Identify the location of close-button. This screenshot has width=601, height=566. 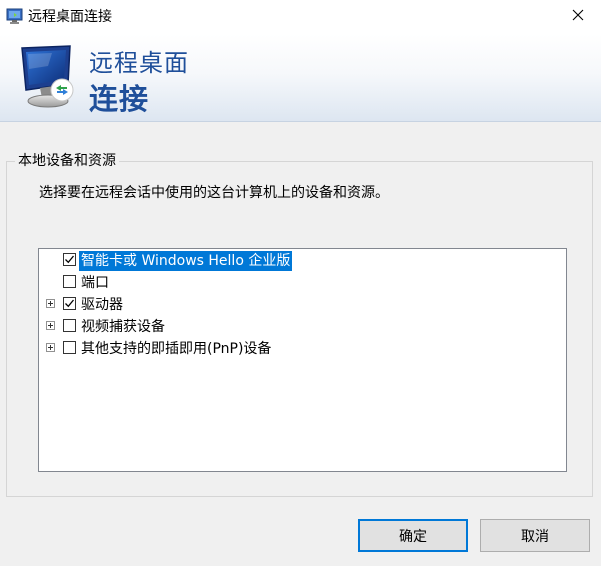
(578, 17).